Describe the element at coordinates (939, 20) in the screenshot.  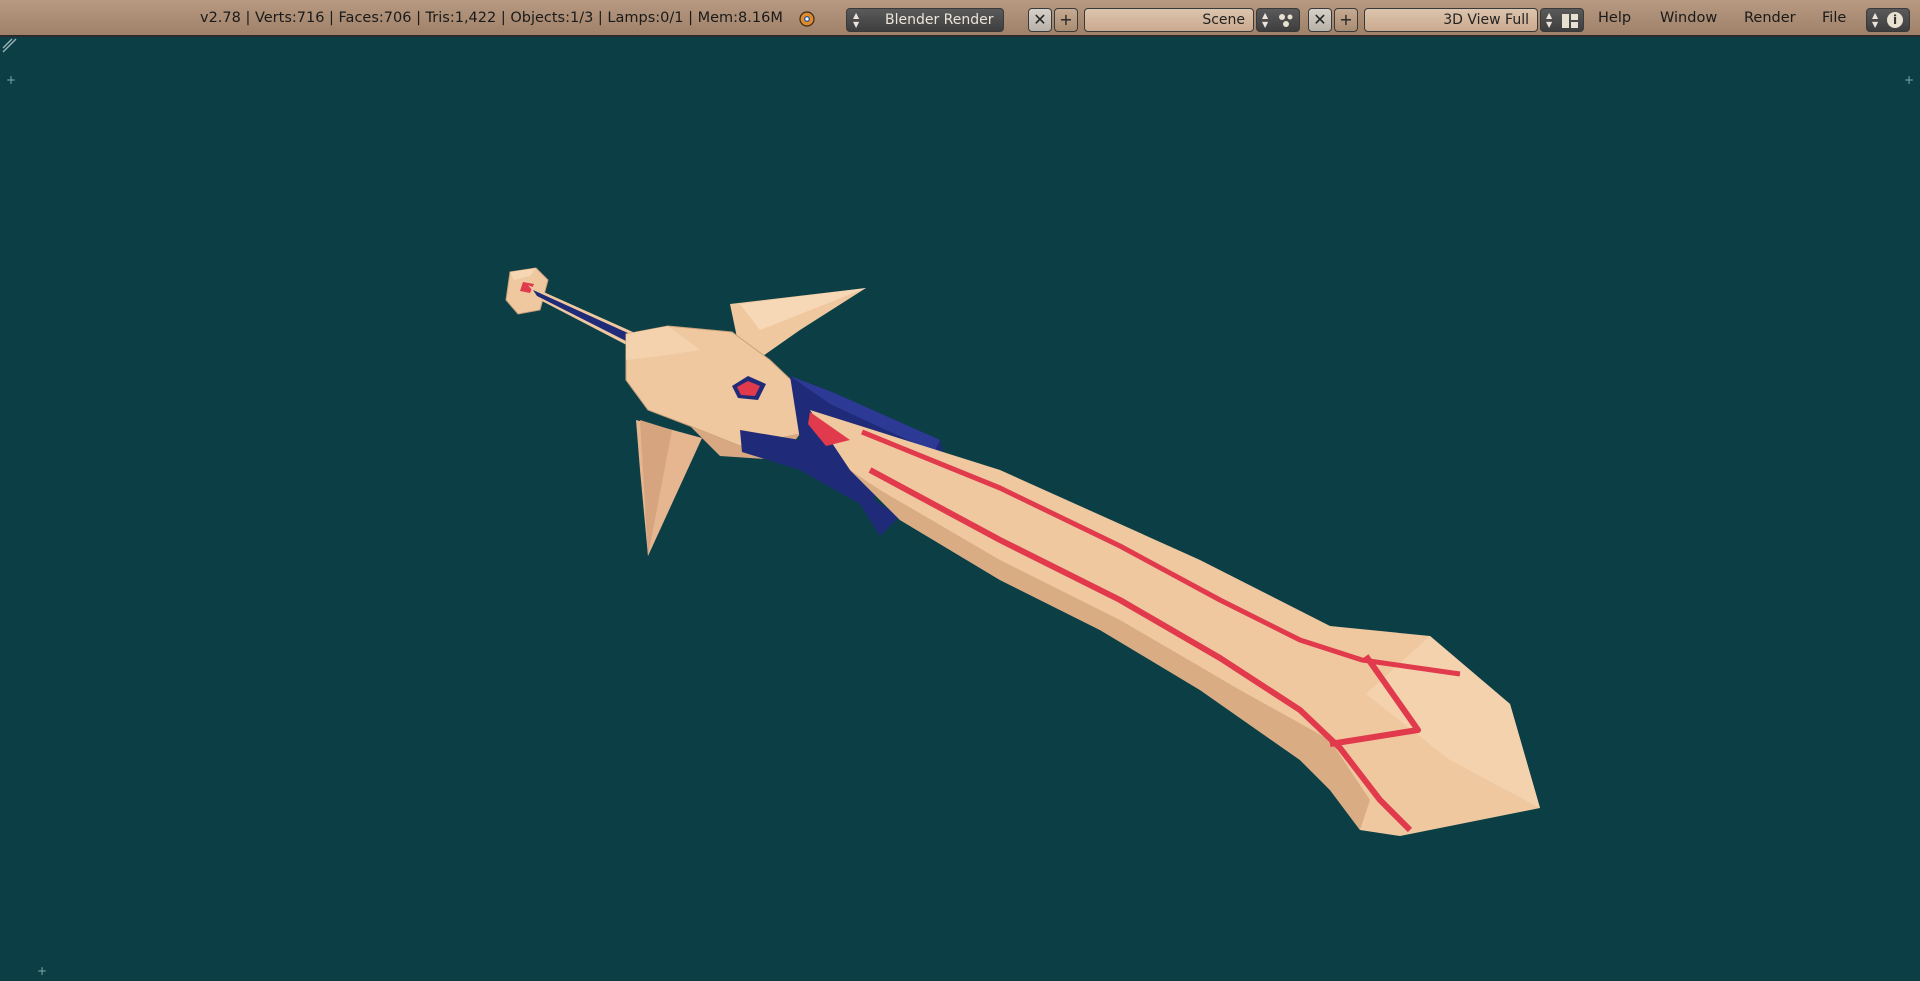
I see `render-engine-label: Blender Render` at that location.